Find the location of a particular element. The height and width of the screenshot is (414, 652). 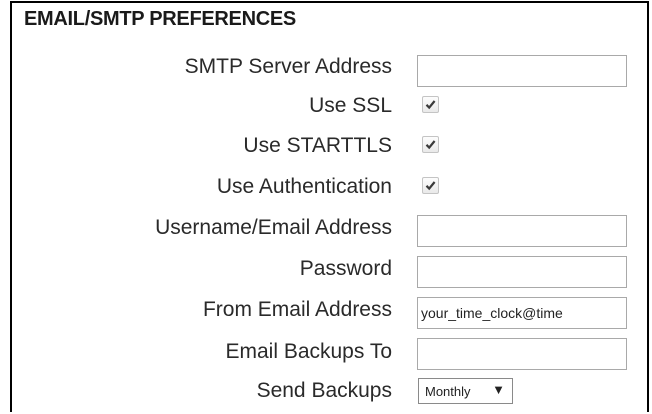

smtp-server-label: SMTP Server Address is located at coordinates (288, 66).